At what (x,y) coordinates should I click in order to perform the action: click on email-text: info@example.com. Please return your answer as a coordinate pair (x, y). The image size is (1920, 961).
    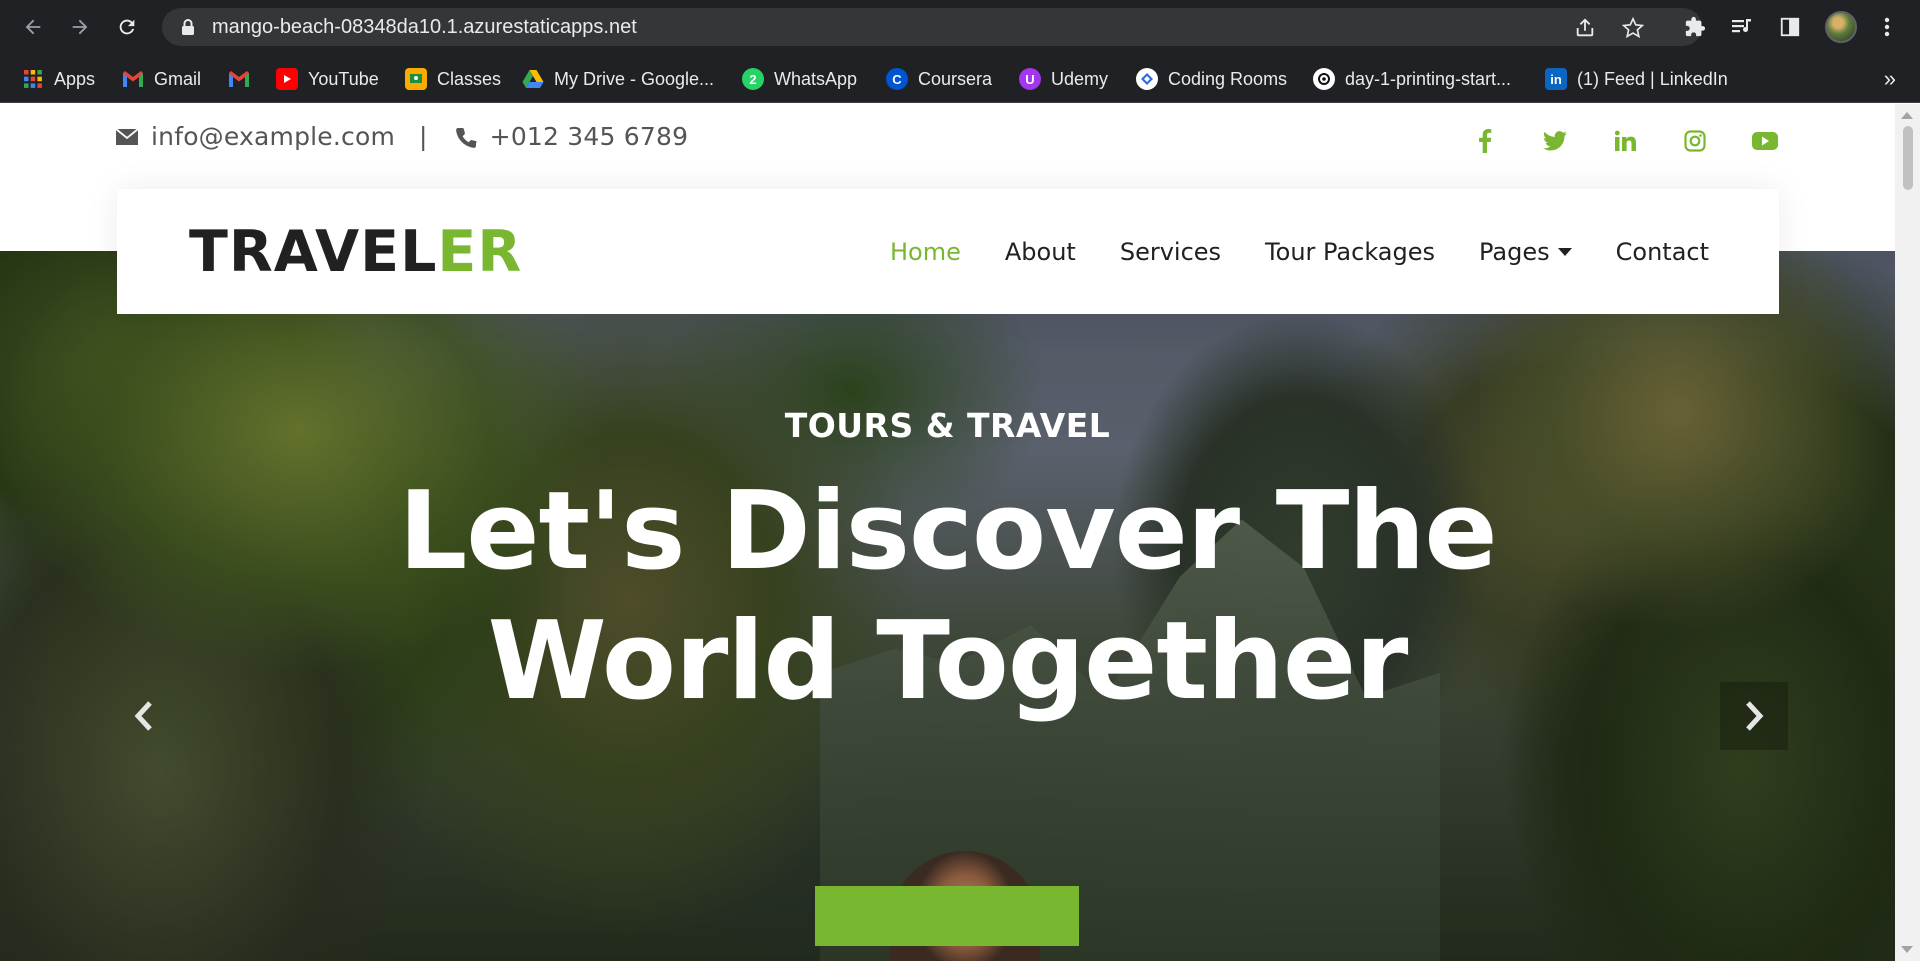
    Looking at the image, I should click on (273, 136).